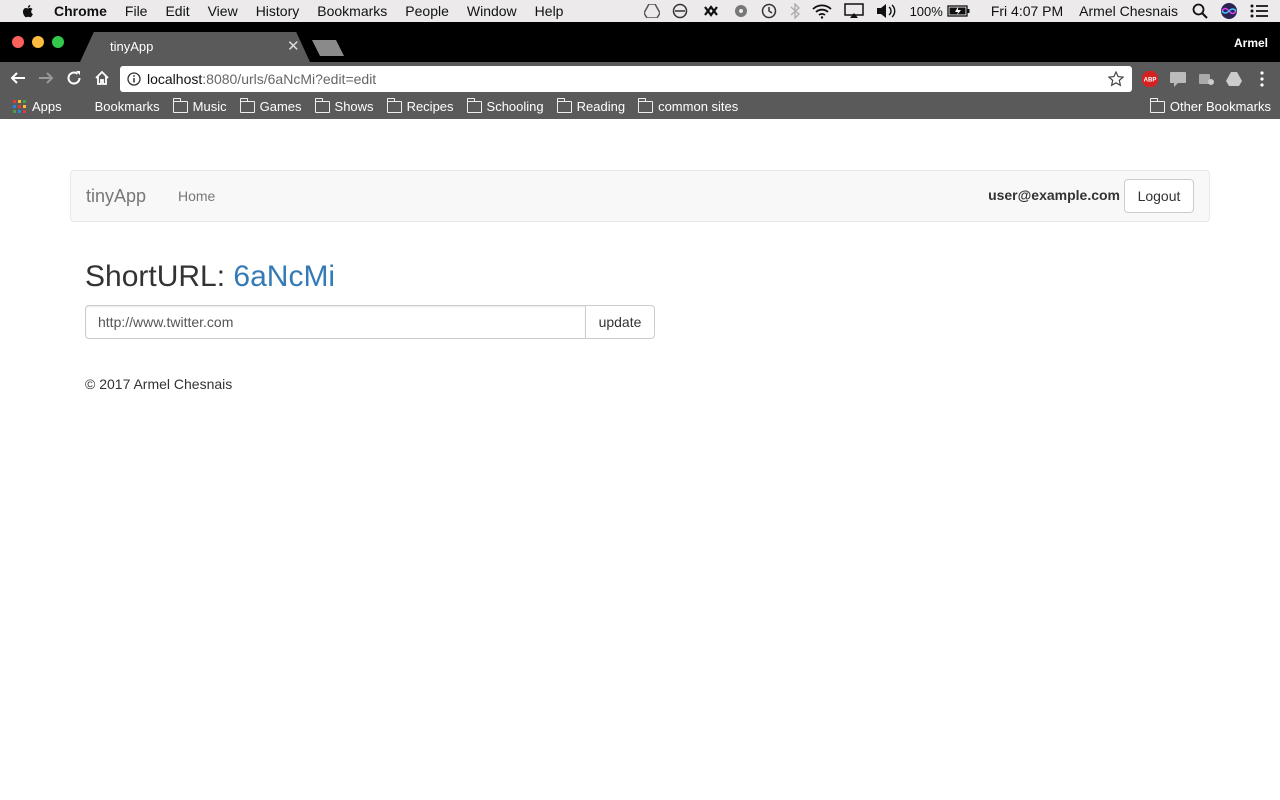  What do you see at coordinates (196, 196) in the screenshot?
I see `home-link: Home` at bounding box center [196, 196].